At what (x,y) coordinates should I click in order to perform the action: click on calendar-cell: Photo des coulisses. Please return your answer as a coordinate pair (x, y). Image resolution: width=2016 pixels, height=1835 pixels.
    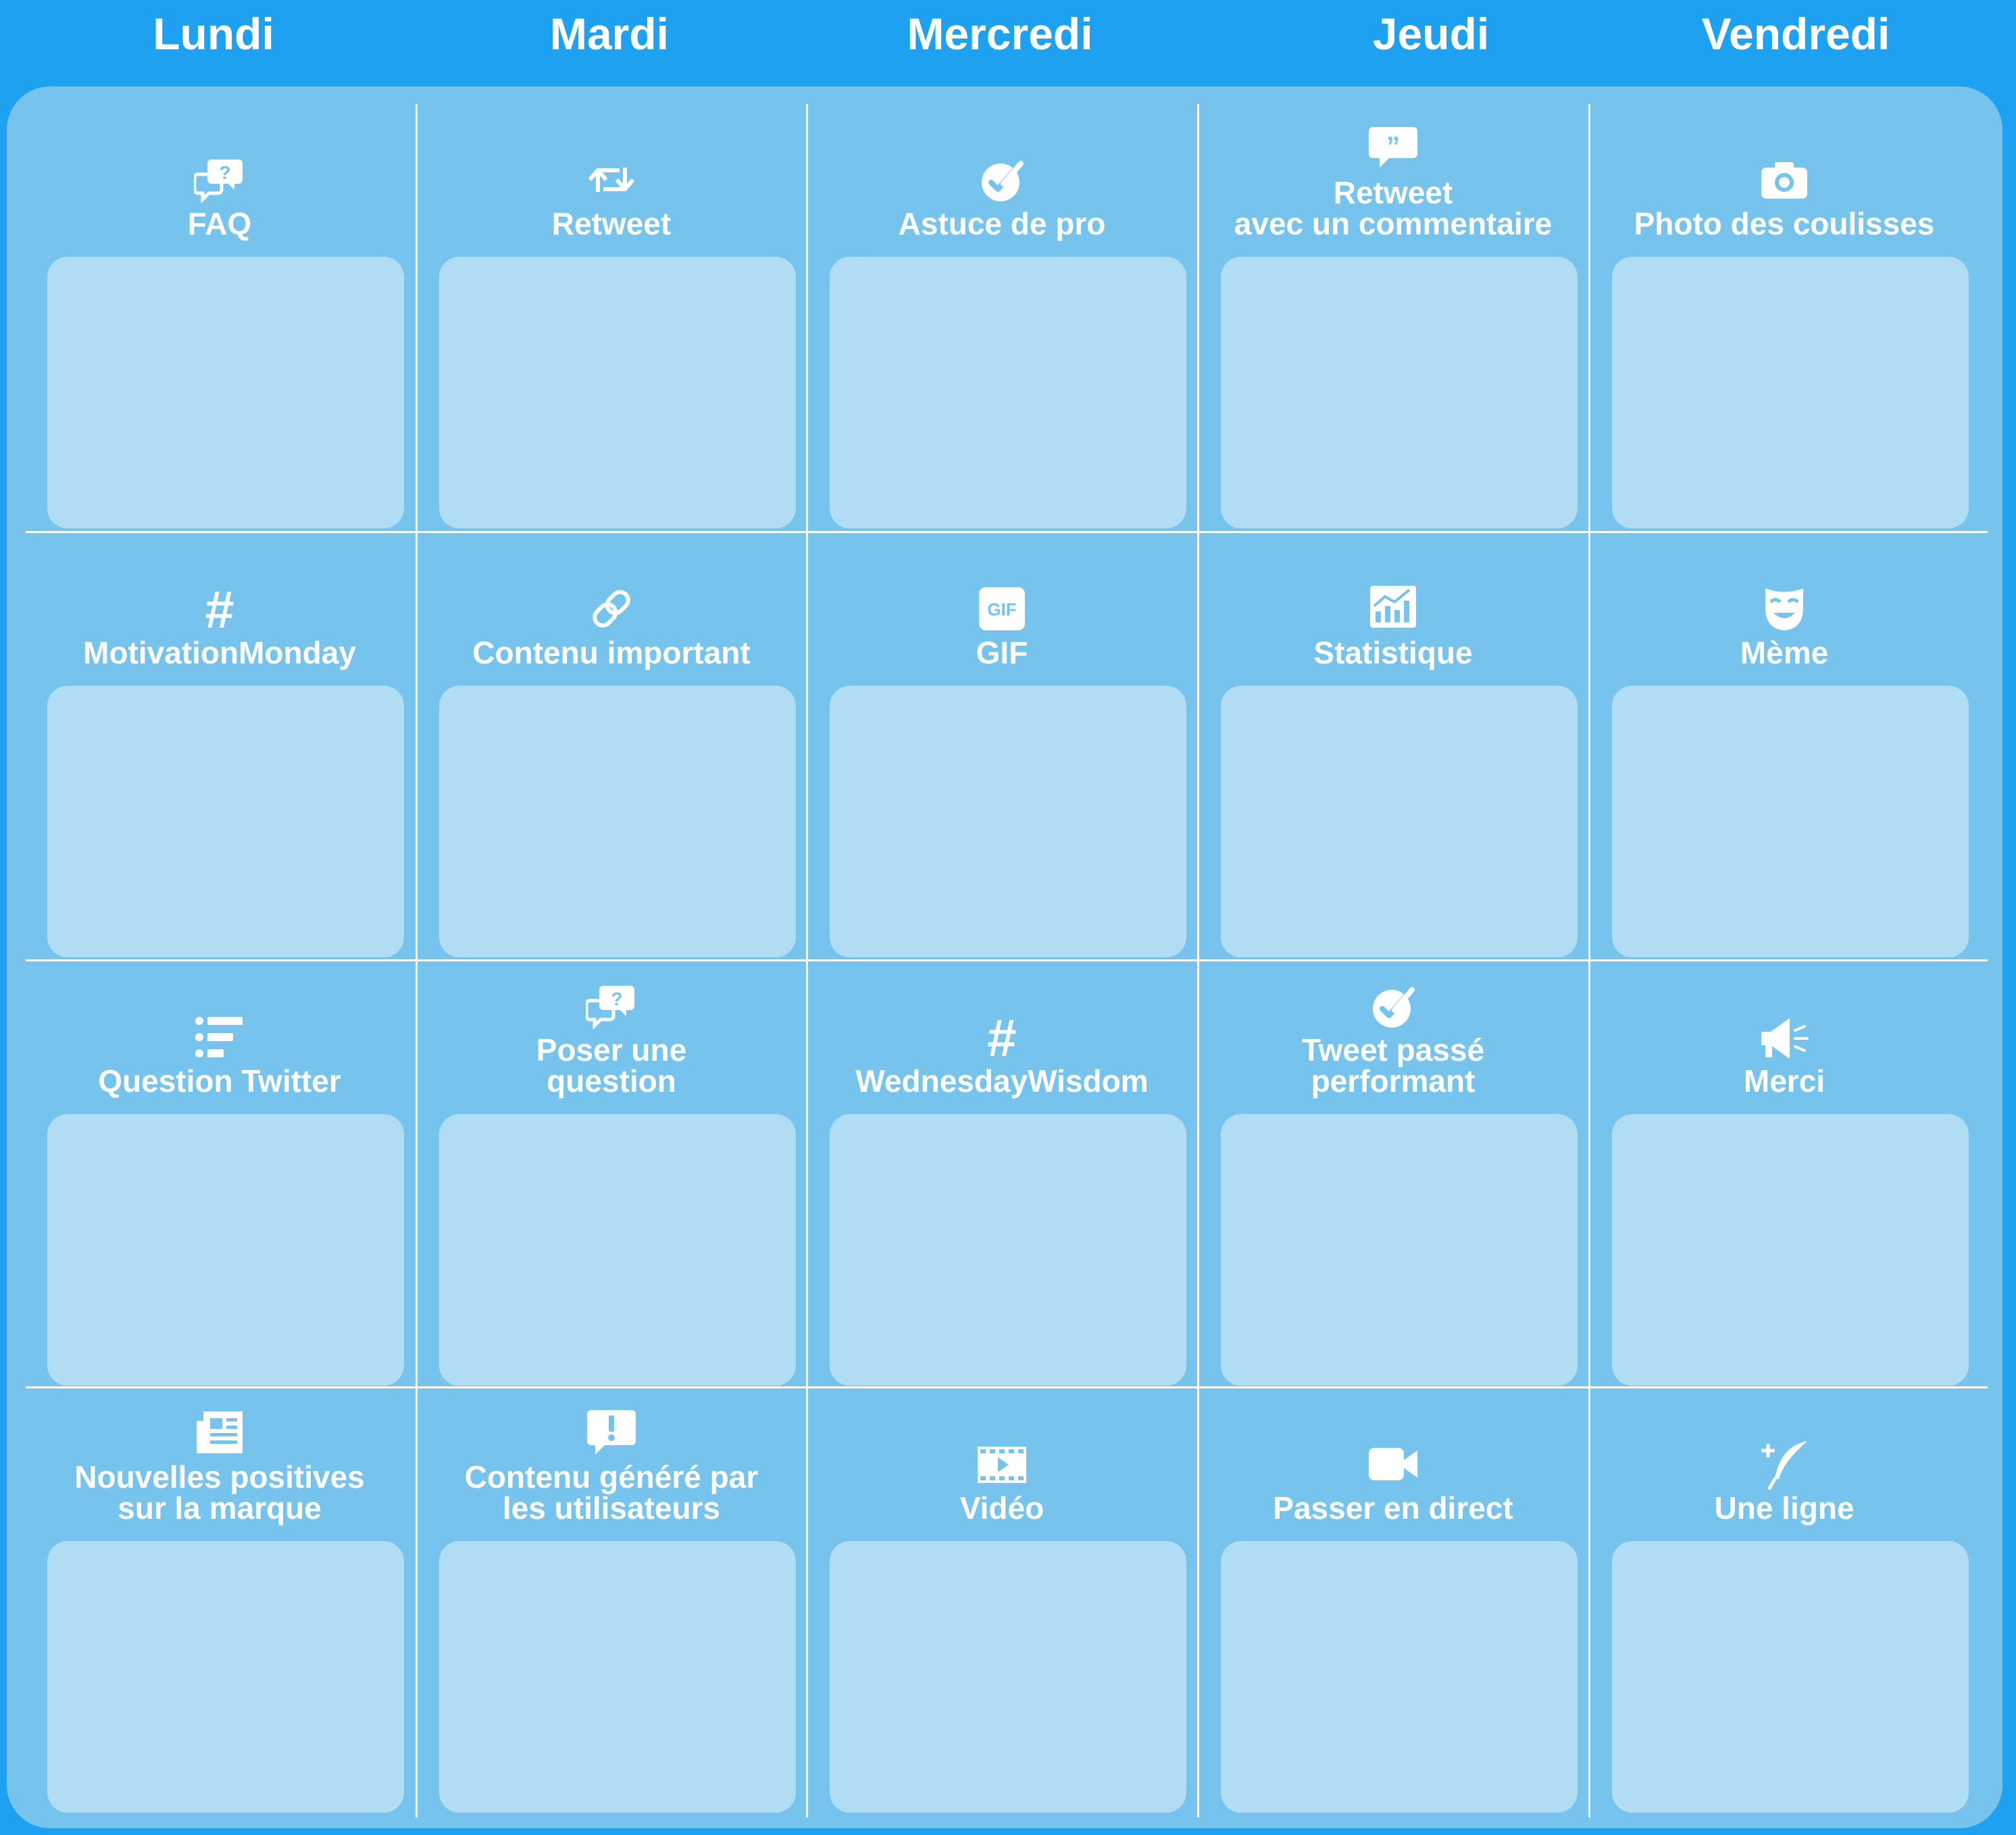
    Looking at the image, I should click on (1784, 317).